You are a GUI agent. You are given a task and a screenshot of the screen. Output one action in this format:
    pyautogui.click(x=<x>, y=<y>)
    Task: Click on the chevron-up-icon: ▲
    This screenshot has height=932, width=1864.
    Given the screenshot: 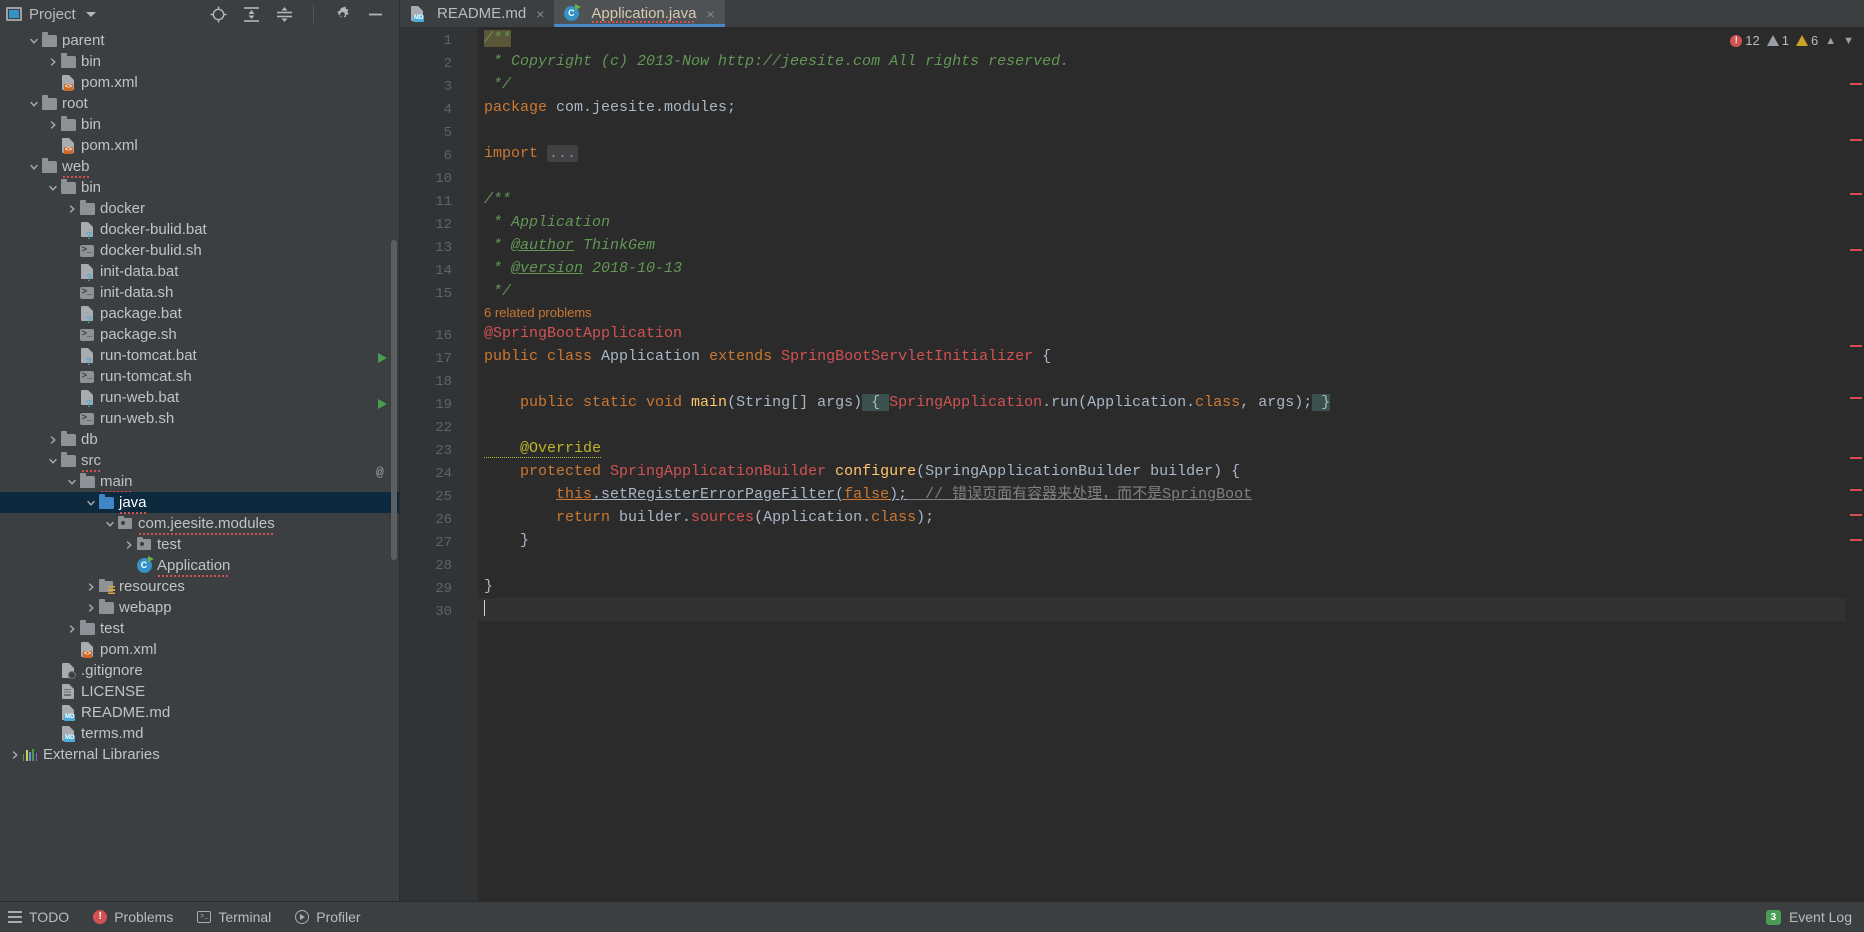 What is the action you would take?
    pyautogui.click(x=1830, y=41)
    